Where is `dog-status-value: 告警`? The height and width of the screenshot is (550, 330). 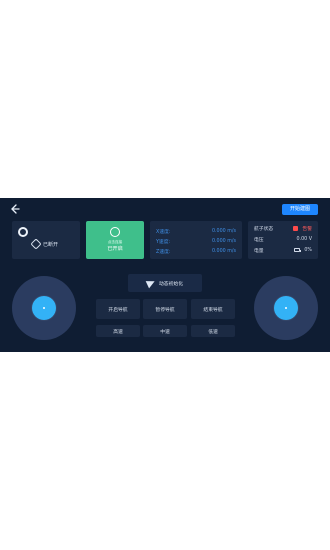 dog-status-value: 告警 is located at coordinates (307, 229).